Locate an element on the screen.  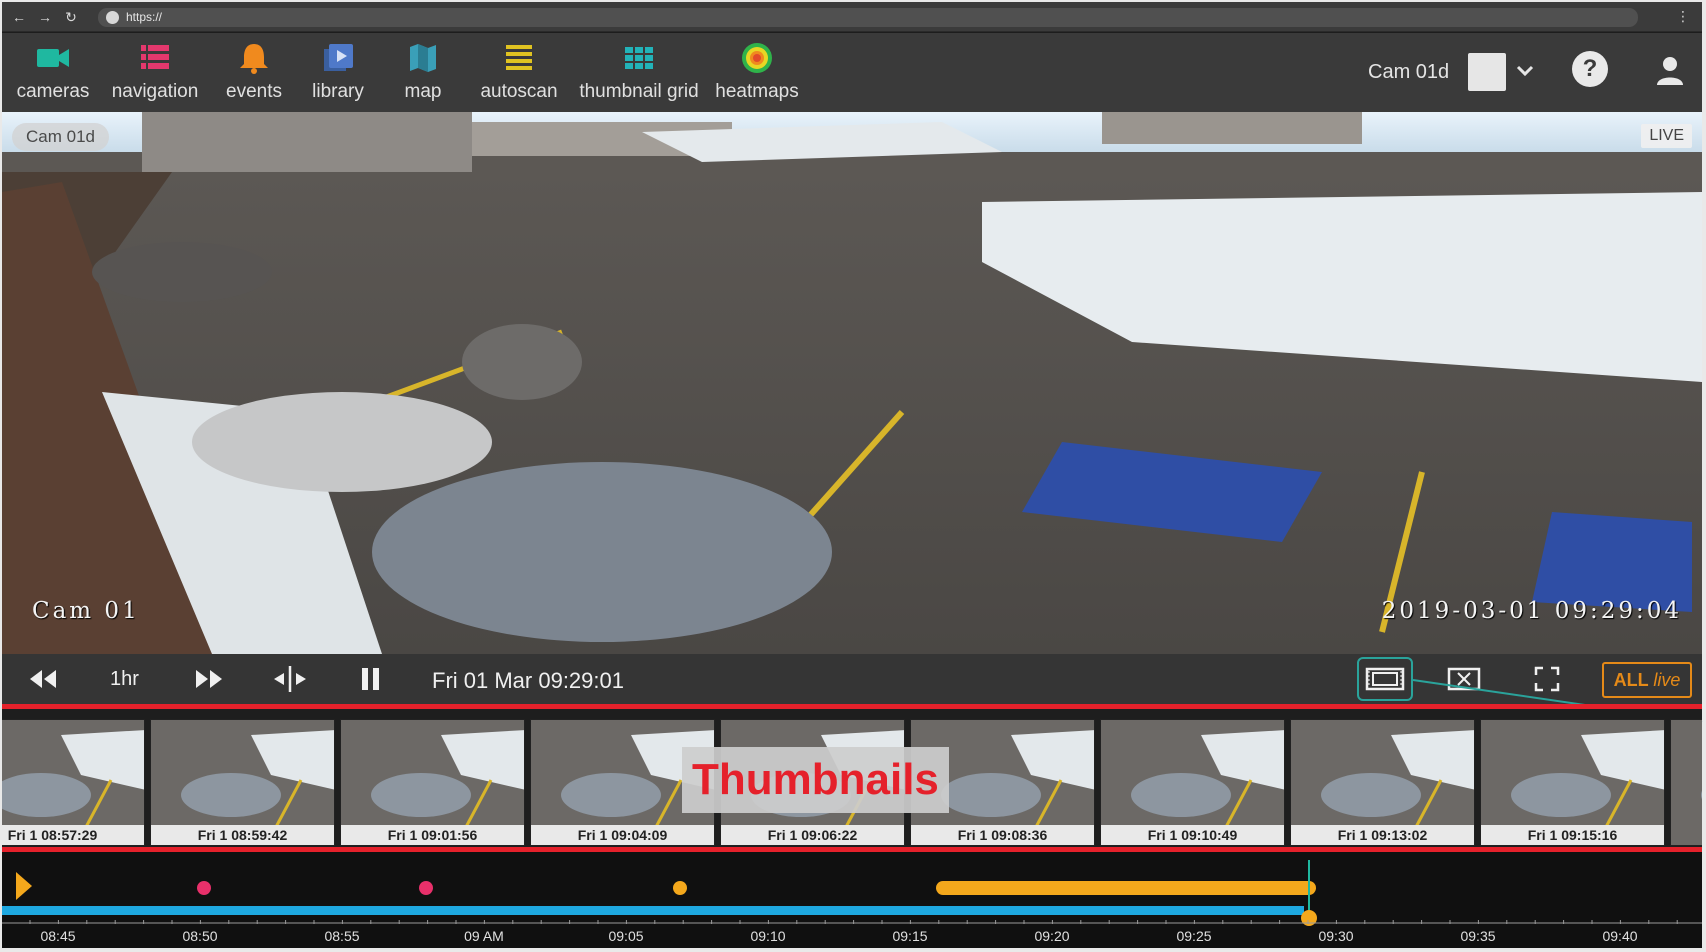
thumbnail-timestamp: Fri 1 09:06:22 is located at coordinates (812, 835).